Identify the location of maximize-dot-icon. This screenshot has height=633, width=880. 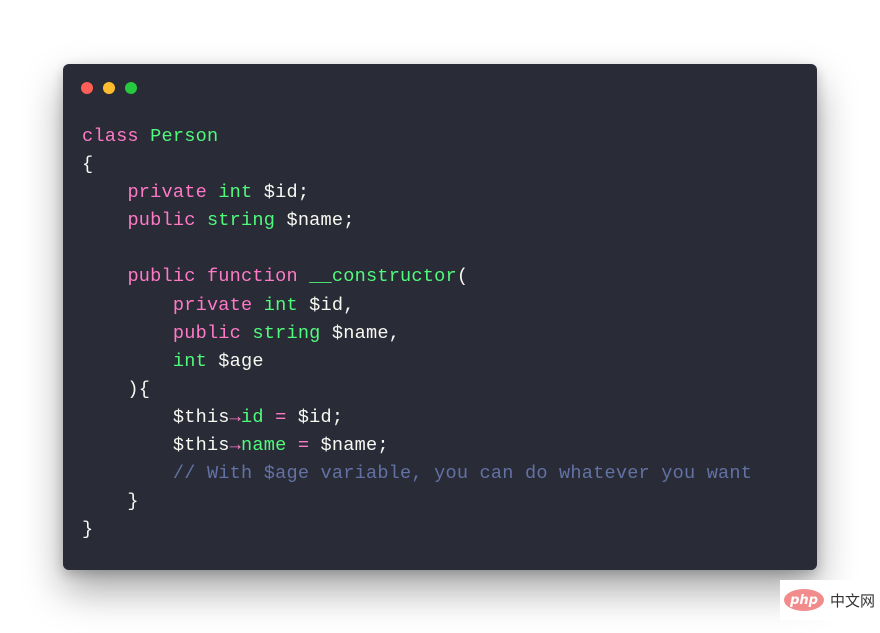
(131, 88).